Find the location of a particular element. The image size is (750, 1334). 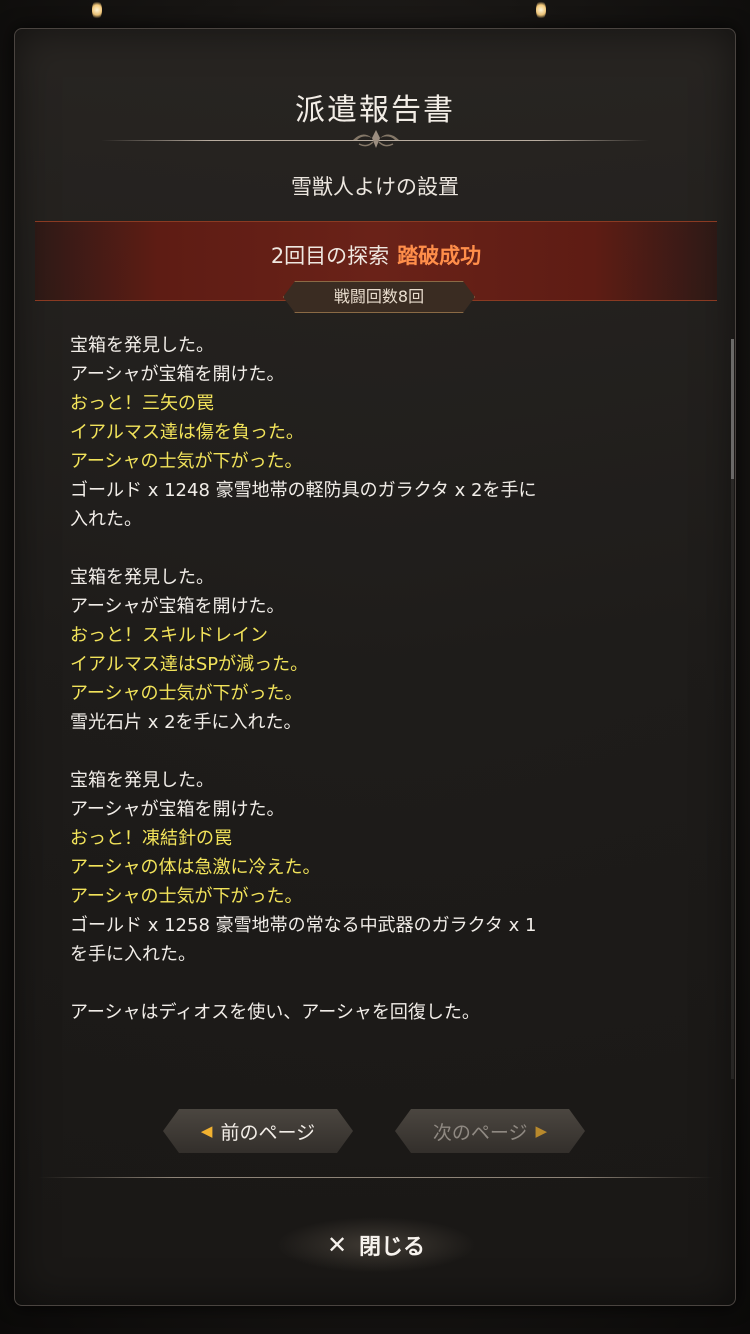

close-label: 閉じる is located at coordinates (392, 1247).